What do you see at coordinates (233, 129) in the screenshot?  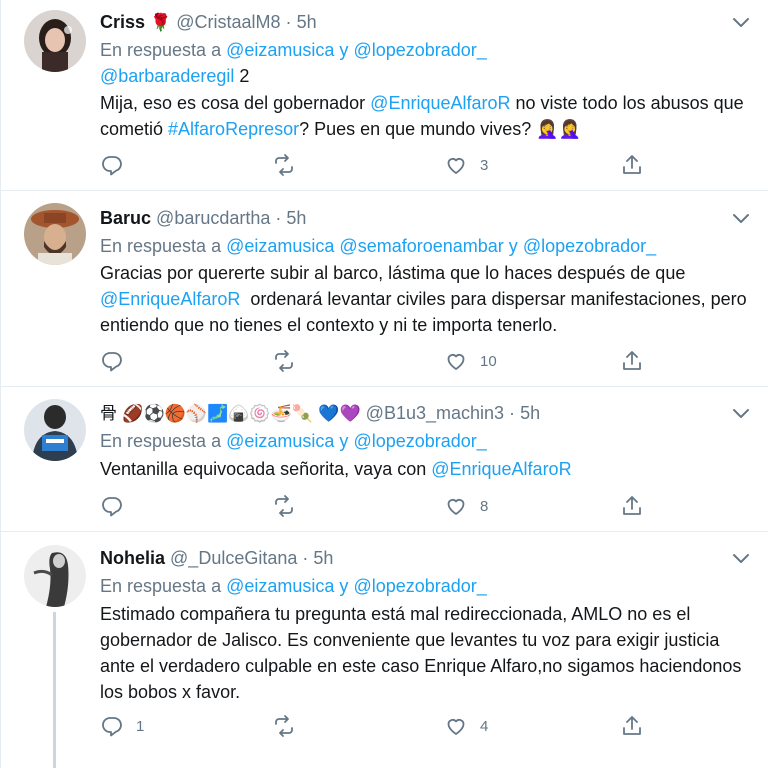 I see `hashtag-link: #AlfaroRepresor` at bounding box center [233, 129].